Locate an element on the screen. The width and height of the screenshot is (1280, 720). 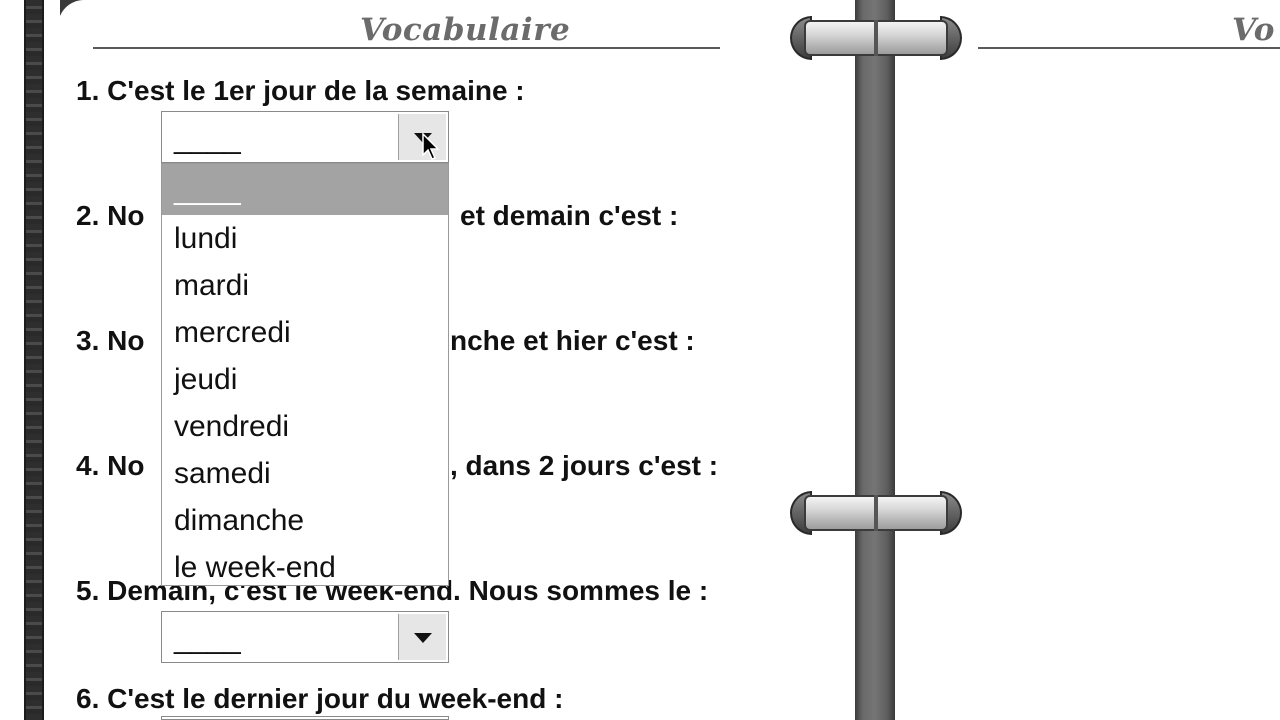
question-4-start: 4. No is located at coordinates (110, 465).